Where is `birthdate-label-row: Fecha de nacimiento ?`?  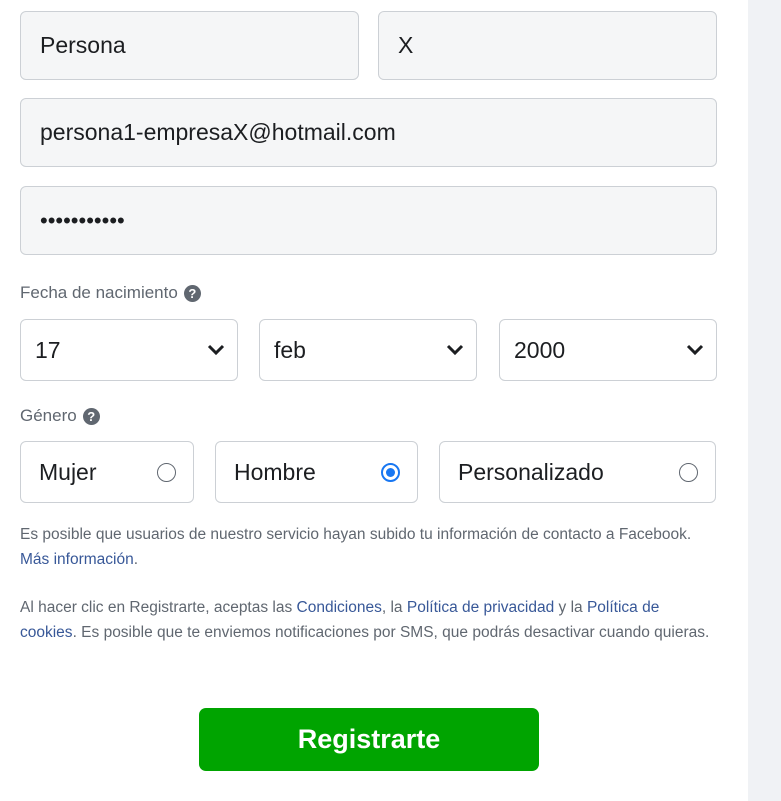
birthdate-label-row: Fecha de nacimiento ? is located at coordinates (110, 293).